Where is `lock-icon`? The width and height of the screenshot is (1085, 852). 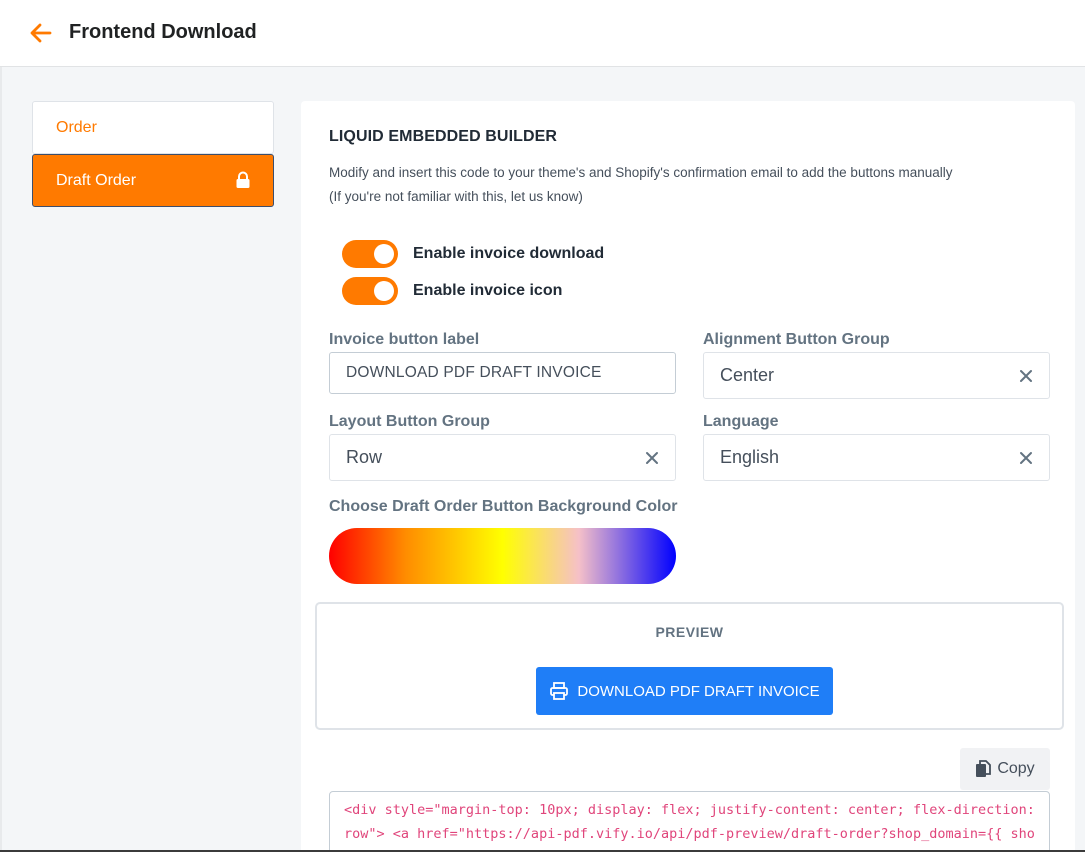 lock-icon is located at coordinates (243, 179).